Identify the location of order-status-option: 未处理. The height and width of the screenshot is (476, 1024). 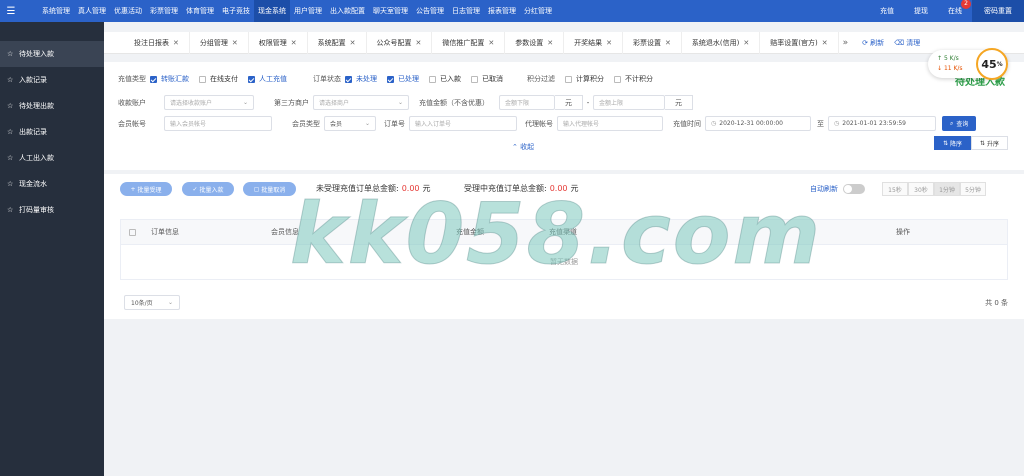
(361, 79).